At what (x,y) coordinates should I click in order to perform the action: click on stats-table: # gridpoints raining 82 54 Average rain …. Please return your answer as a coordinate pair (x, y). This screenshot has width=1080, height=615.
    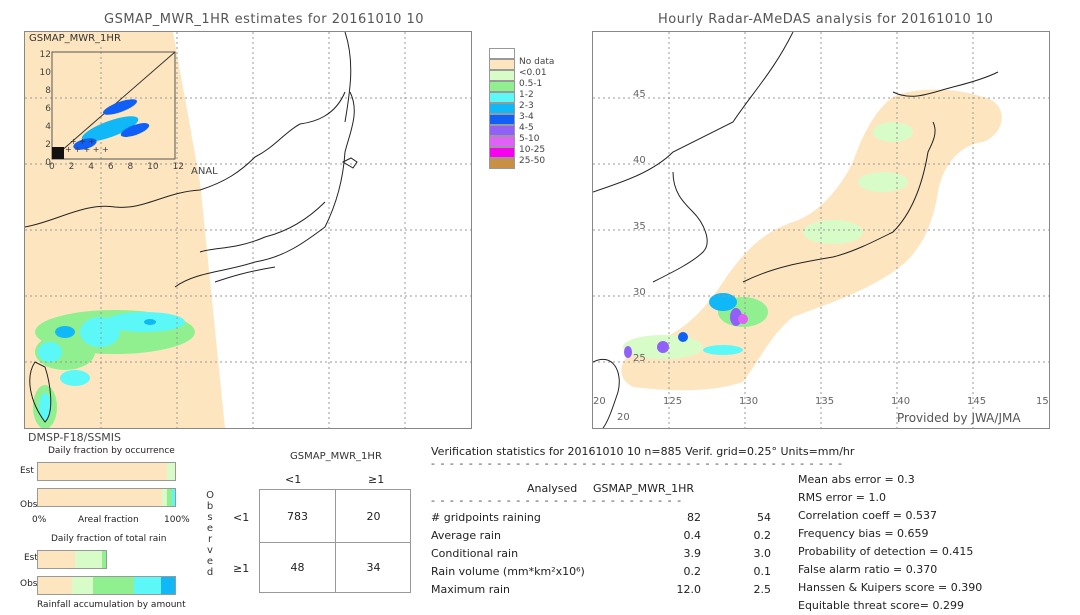
    Looking at the image, I should click on (601, 556).